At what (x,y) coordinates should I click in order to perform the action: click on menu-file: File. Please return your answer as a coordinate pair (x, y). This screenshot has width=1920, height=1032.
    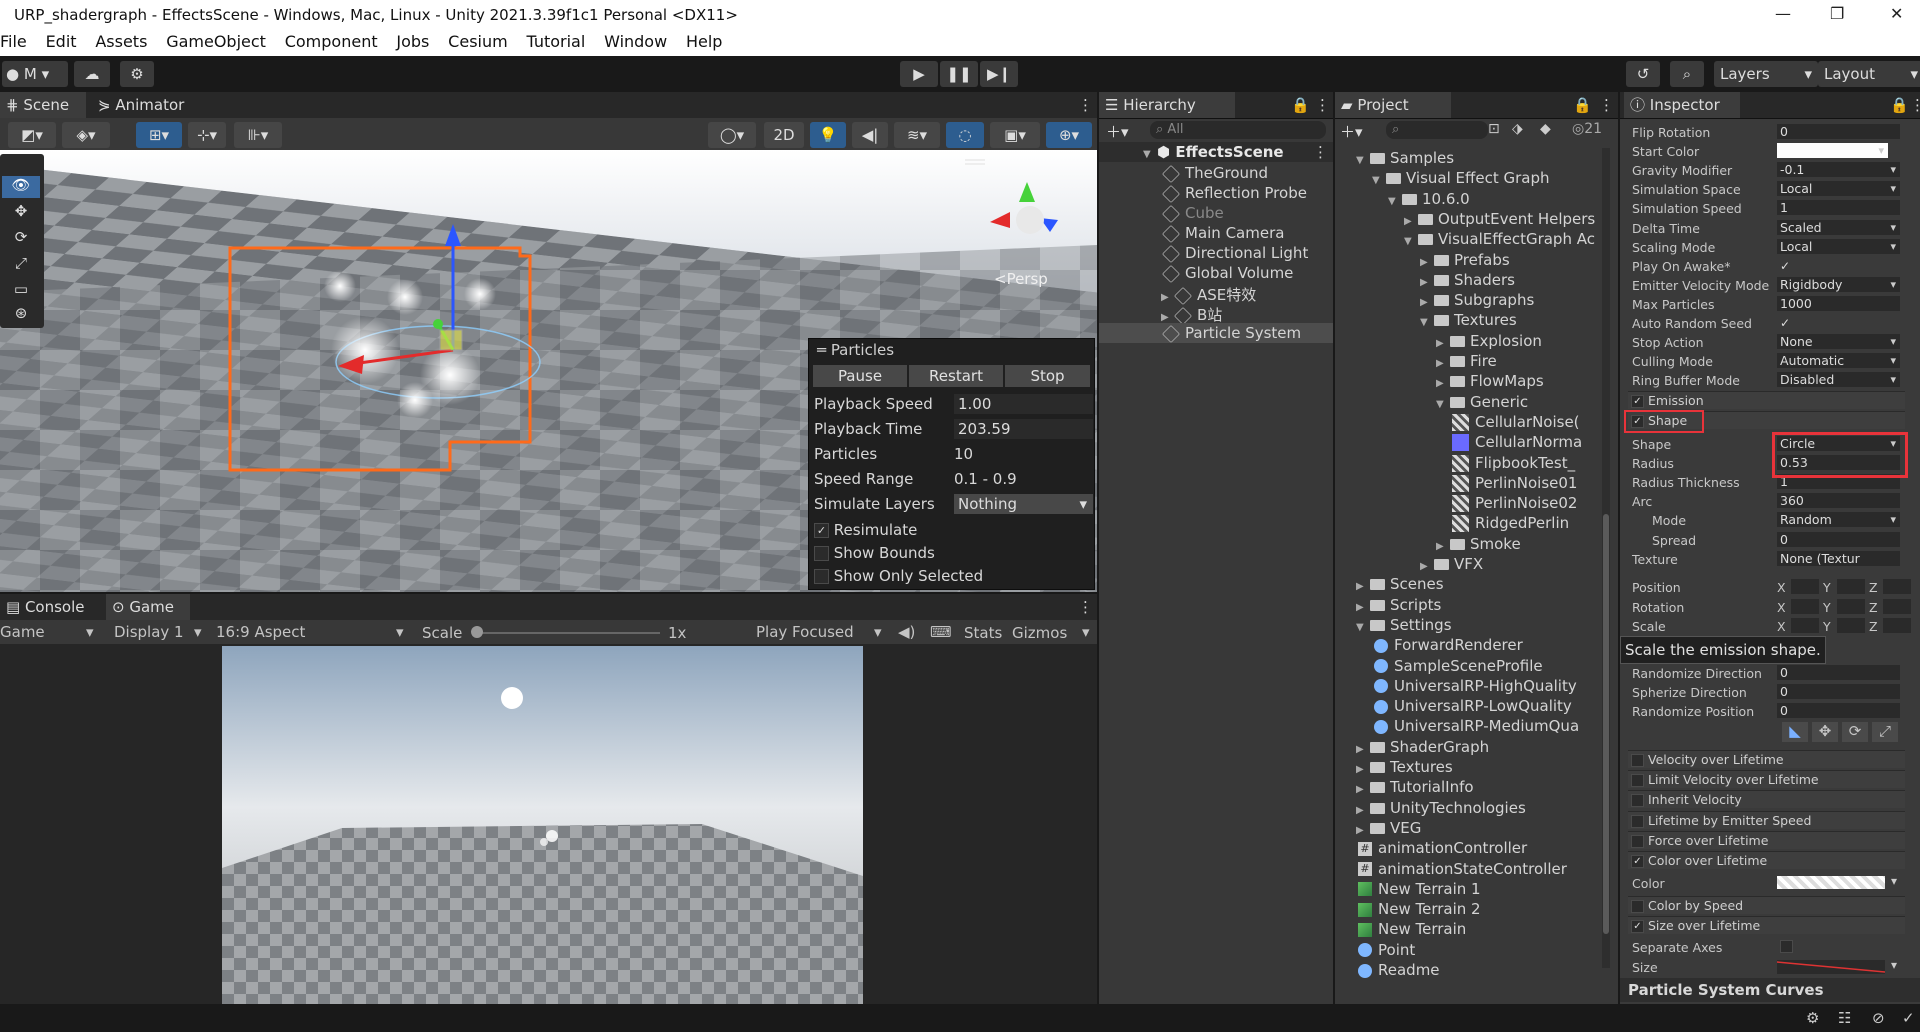
    Looking at the image, I should click on (13, 42).